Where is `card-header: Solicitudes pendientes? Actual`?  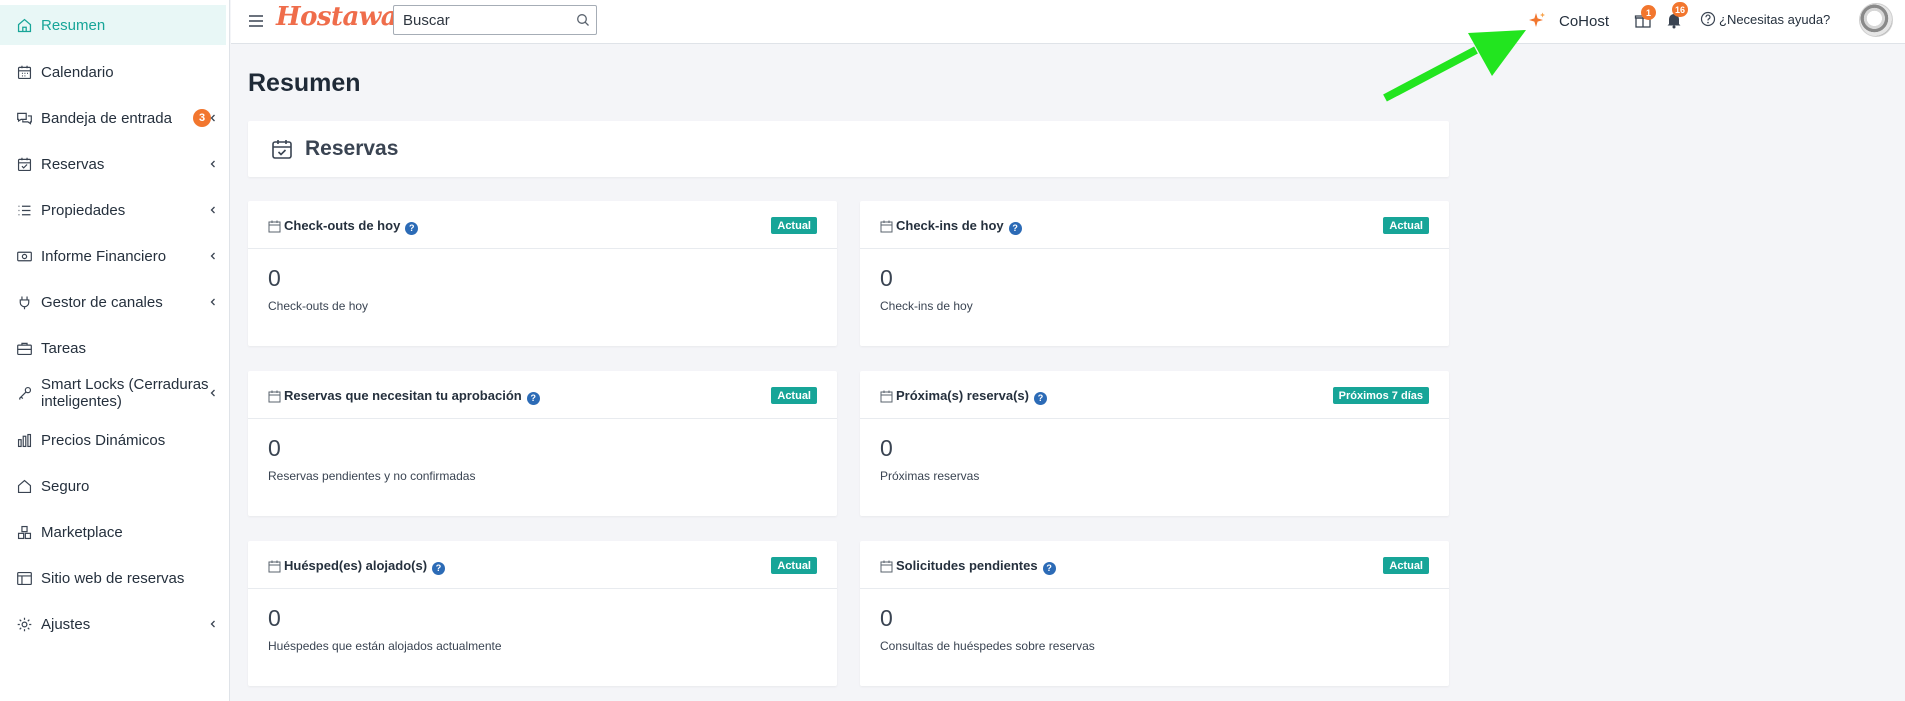 card-header: Solicitudes pendientes? Actual is located at coordinates (1154, 565).